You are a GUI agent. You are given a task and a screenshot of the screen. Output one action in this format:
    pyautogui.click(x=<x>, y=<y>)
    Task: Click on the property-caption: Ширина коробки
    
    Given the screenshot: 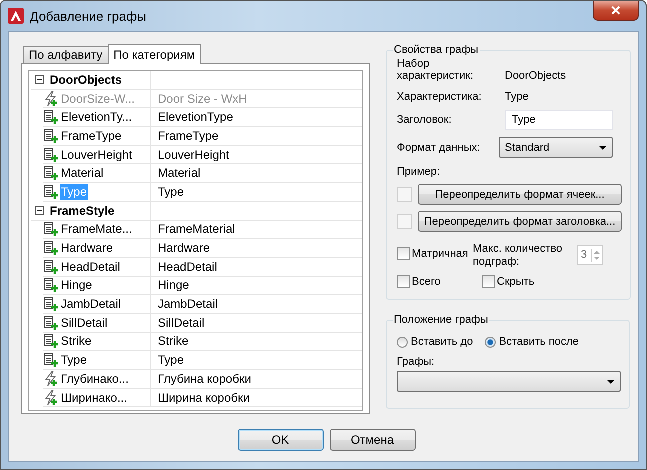 What is the action you would take?
    pyautogui.click(x=204, y=397)
    